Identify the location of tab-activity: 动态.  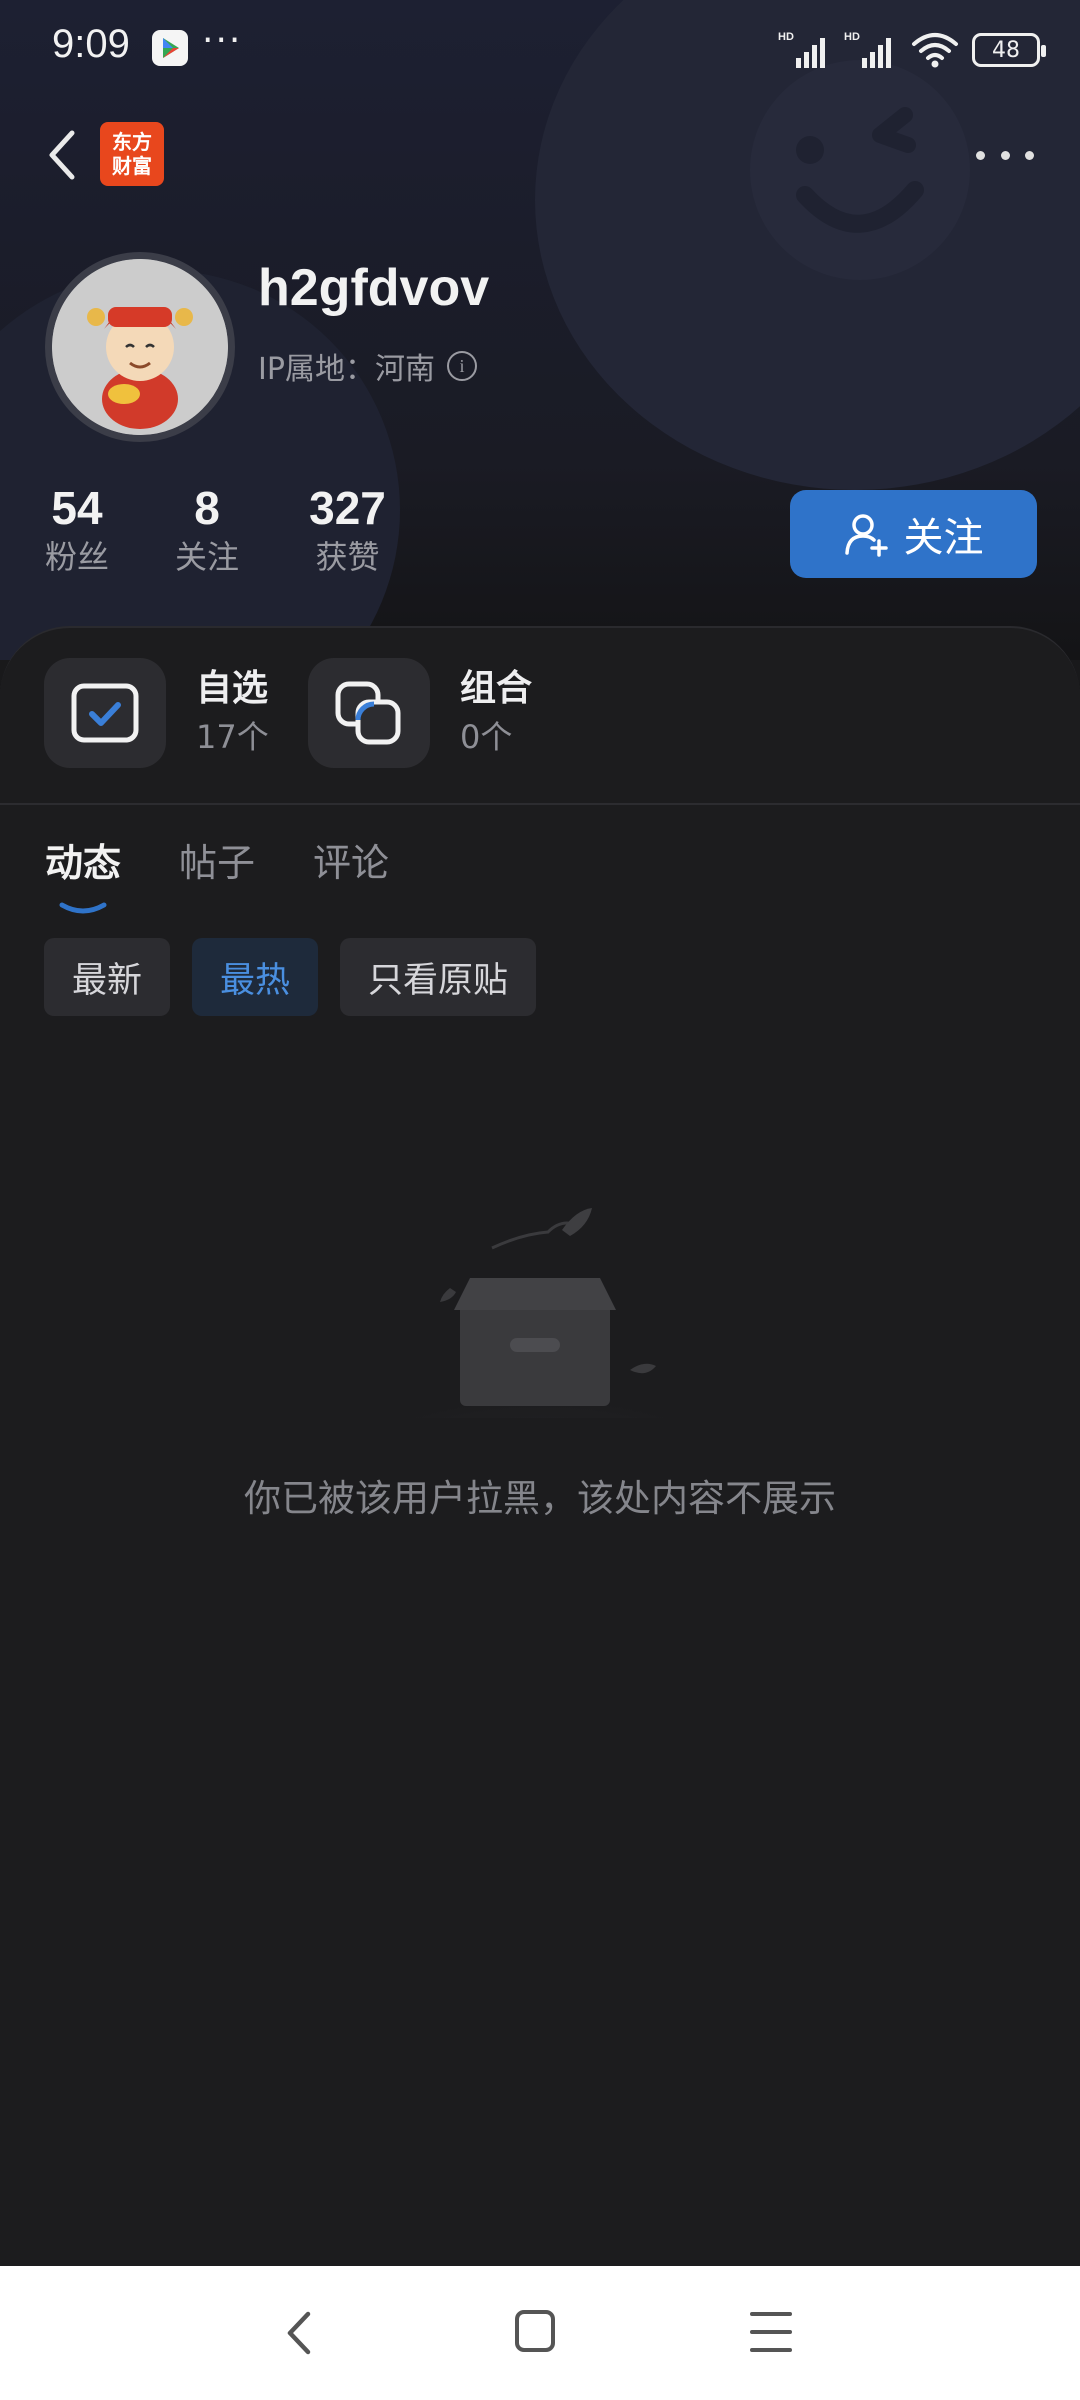
(83, 873).